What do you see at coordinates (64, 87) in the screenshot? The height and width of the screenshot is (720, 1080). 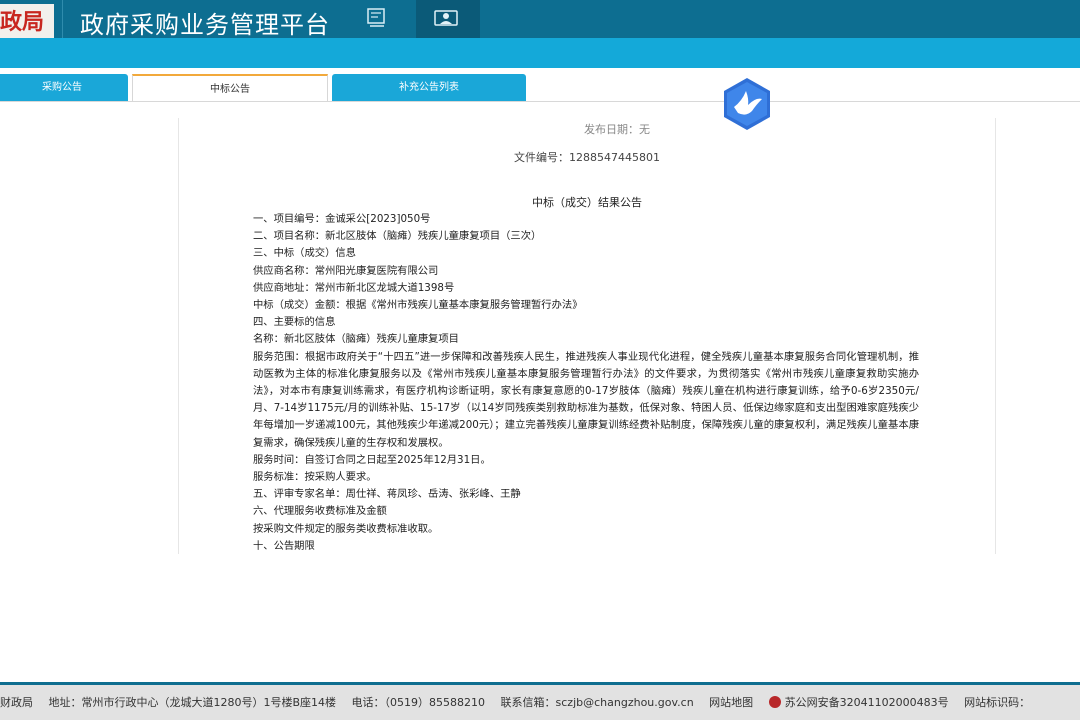 I see `tab-procurement-notice: 采购公告` at bounding box center [64, 87].